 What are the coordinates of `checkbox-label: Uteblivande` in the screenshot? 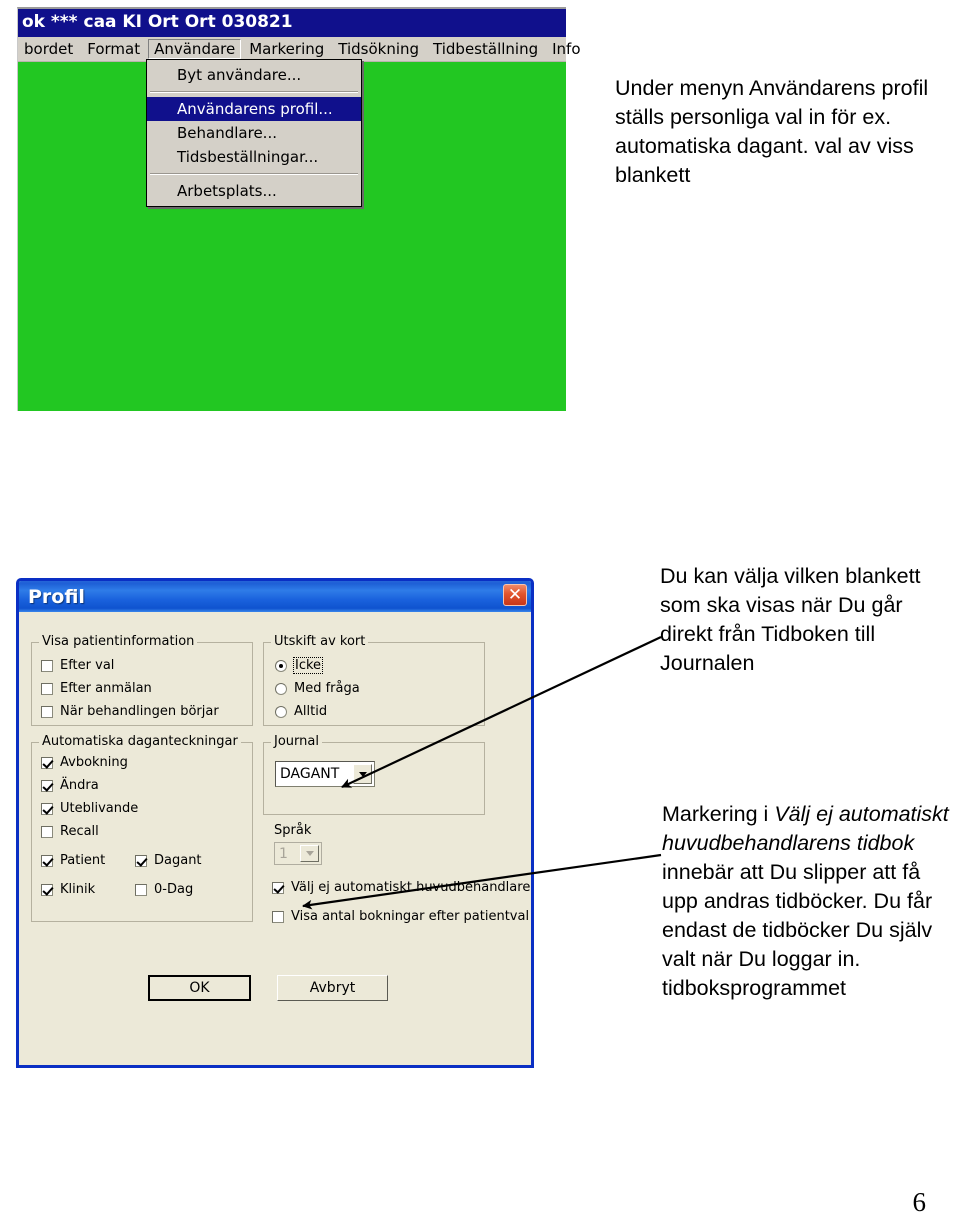 It's located at (99, 808).